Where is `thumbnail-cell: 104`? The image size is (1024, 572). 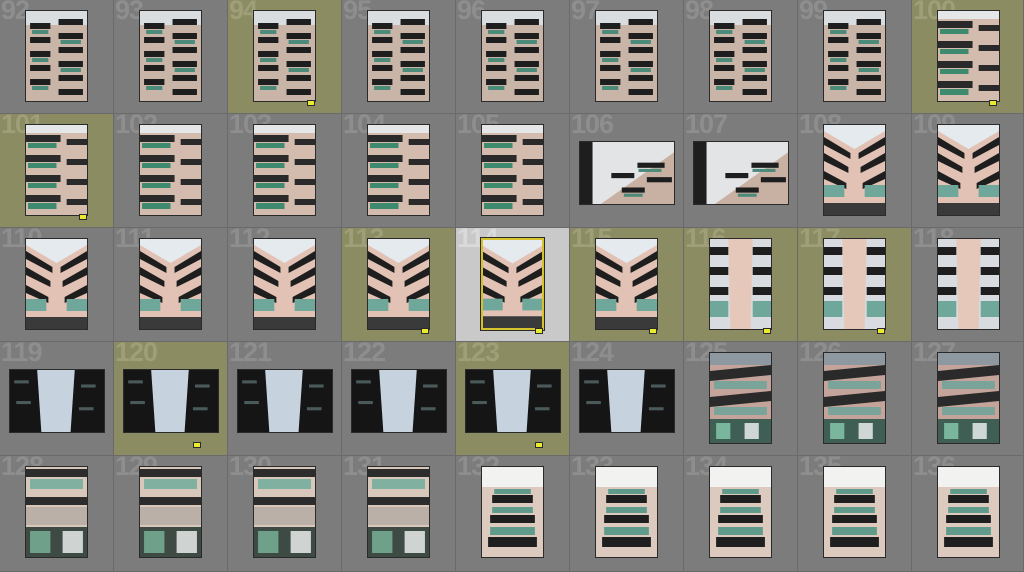
thumbnail-cell: 104 is located at coordinates (399, 171).